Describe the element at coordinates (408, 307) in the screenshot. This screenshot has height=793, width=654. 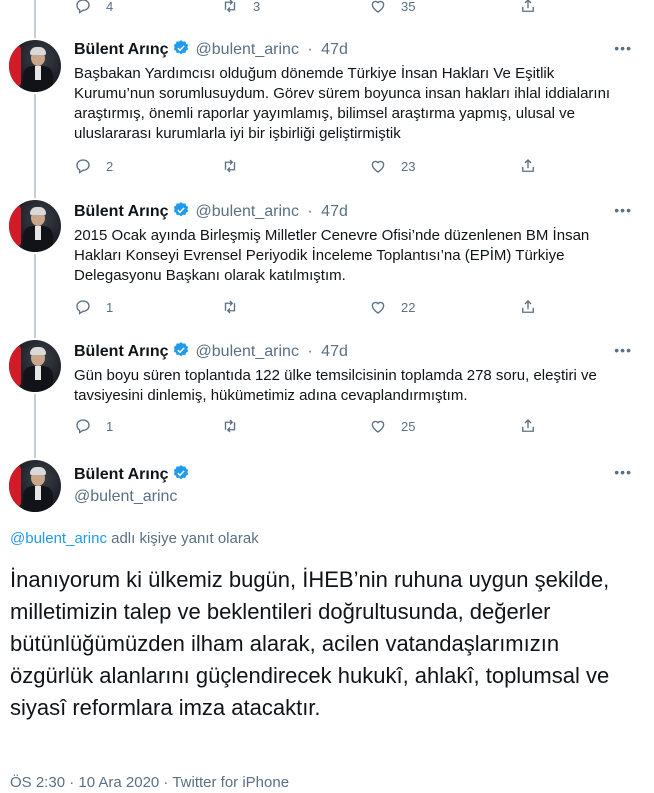
I see `like-count: 22` at that location.